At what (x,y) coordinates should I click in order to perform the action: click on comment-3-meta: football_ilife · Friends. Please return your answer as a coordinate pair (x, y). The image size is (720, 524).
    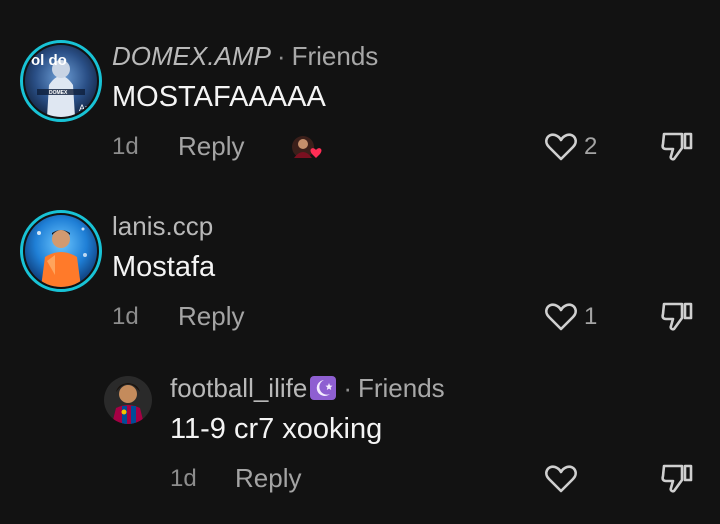
    Looking at the image, I should click on (307, 388).